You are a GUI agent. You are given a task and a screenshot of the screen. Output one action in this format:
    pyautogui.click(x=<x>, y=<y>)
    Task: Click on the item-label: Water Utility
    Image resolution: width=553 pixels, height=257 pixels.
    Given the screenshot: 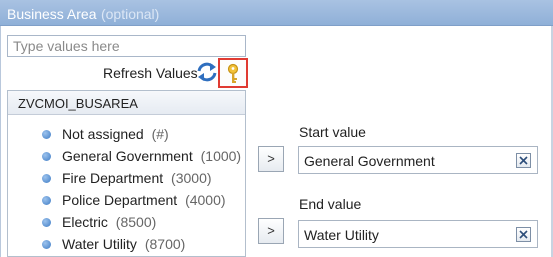 What is the action you would take?
    pyautogui.click(x=99, y=244)
    